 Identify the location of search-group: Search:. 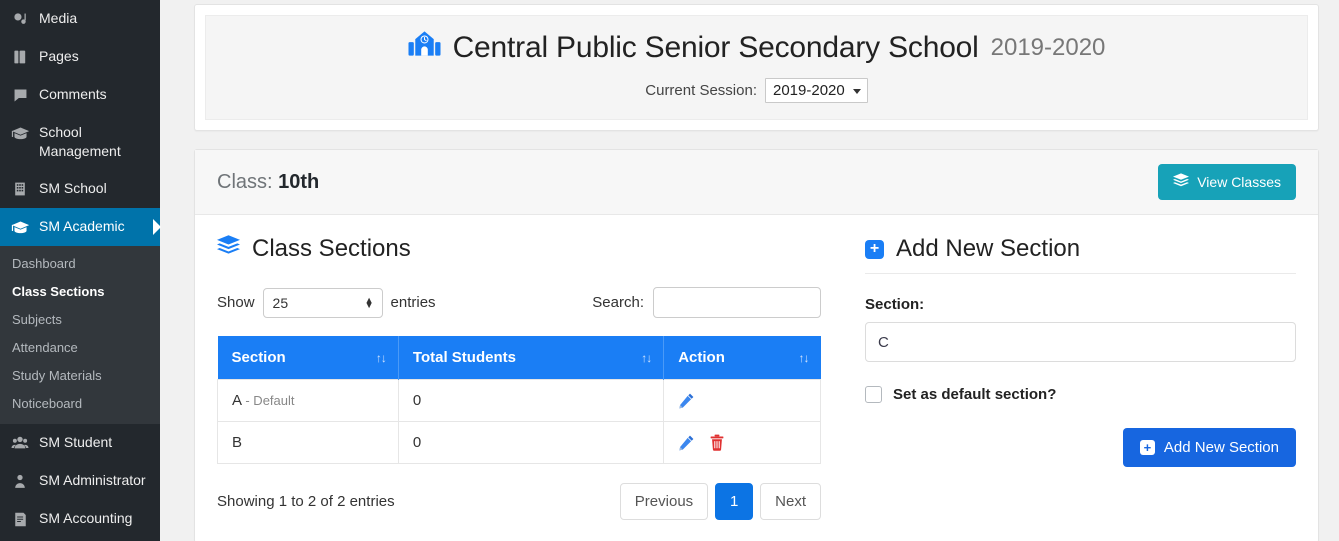
(706, 302).